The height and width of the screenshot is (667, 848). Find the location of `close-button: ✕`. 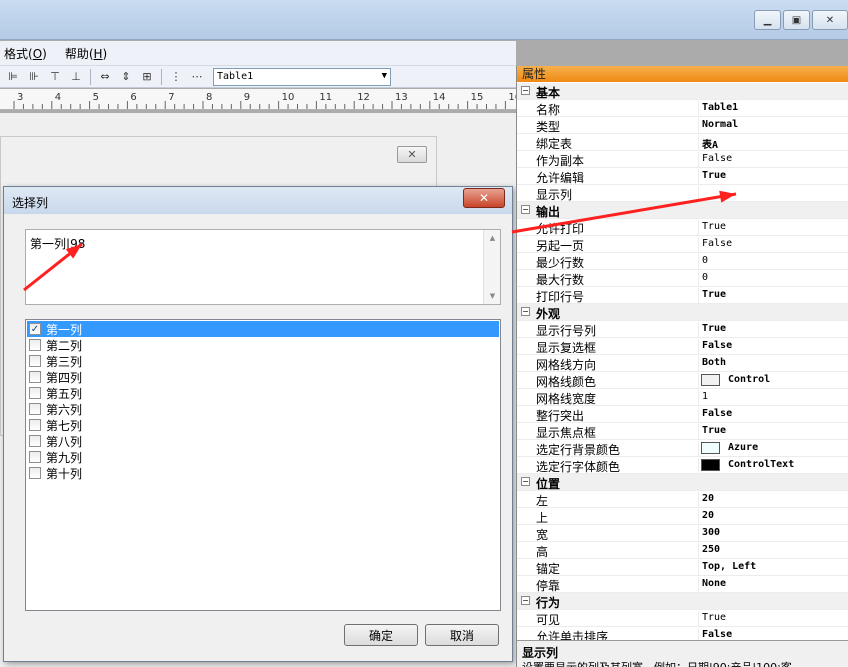

close-button: ✕ is located at coordinates (830, 20).